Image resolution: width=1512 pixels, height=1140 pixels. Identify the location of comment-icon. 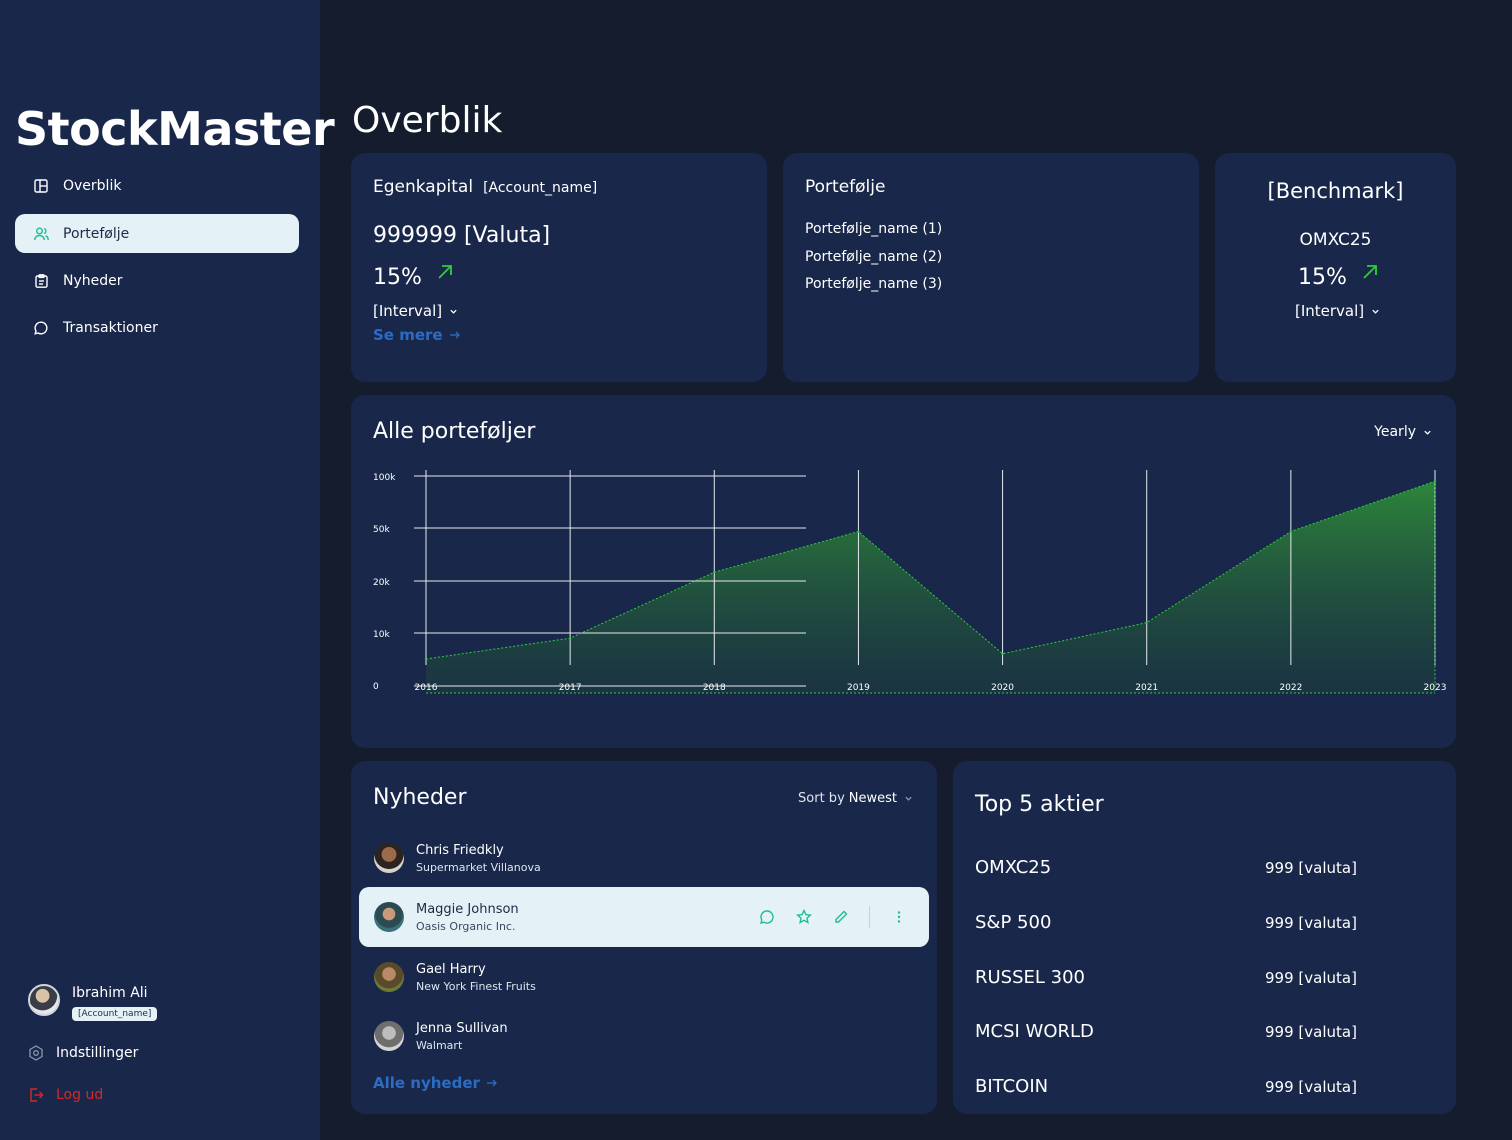
(767, 917).